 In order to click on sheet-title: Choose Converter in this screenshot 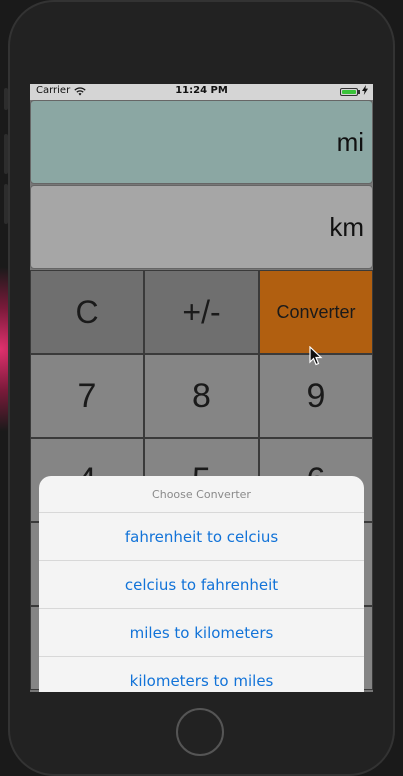, I will do `click(201, 494)`.